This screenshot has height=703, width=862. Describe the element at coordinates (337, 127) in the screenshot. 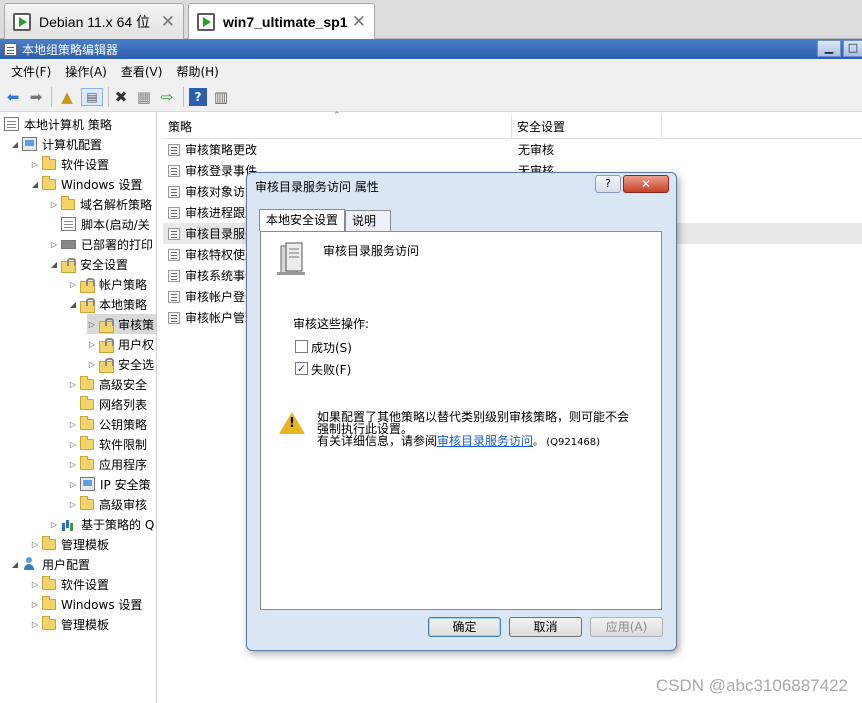

I see `column-header-policy: 策略` at that location.